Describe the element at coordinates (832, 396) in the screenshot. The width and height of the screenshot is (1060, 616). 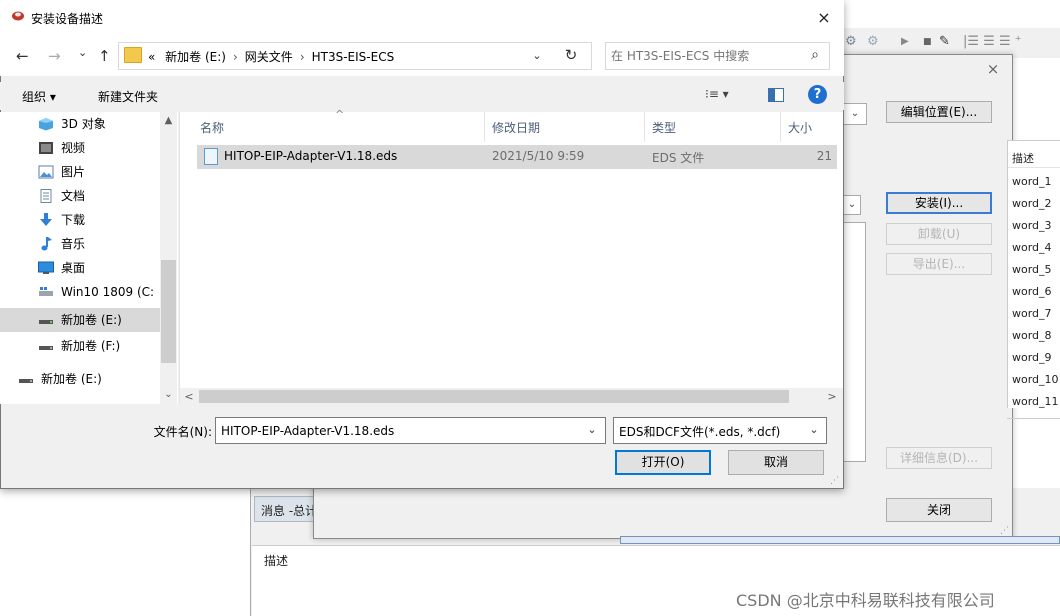
I see `scroll-right-icon: >` at that location.